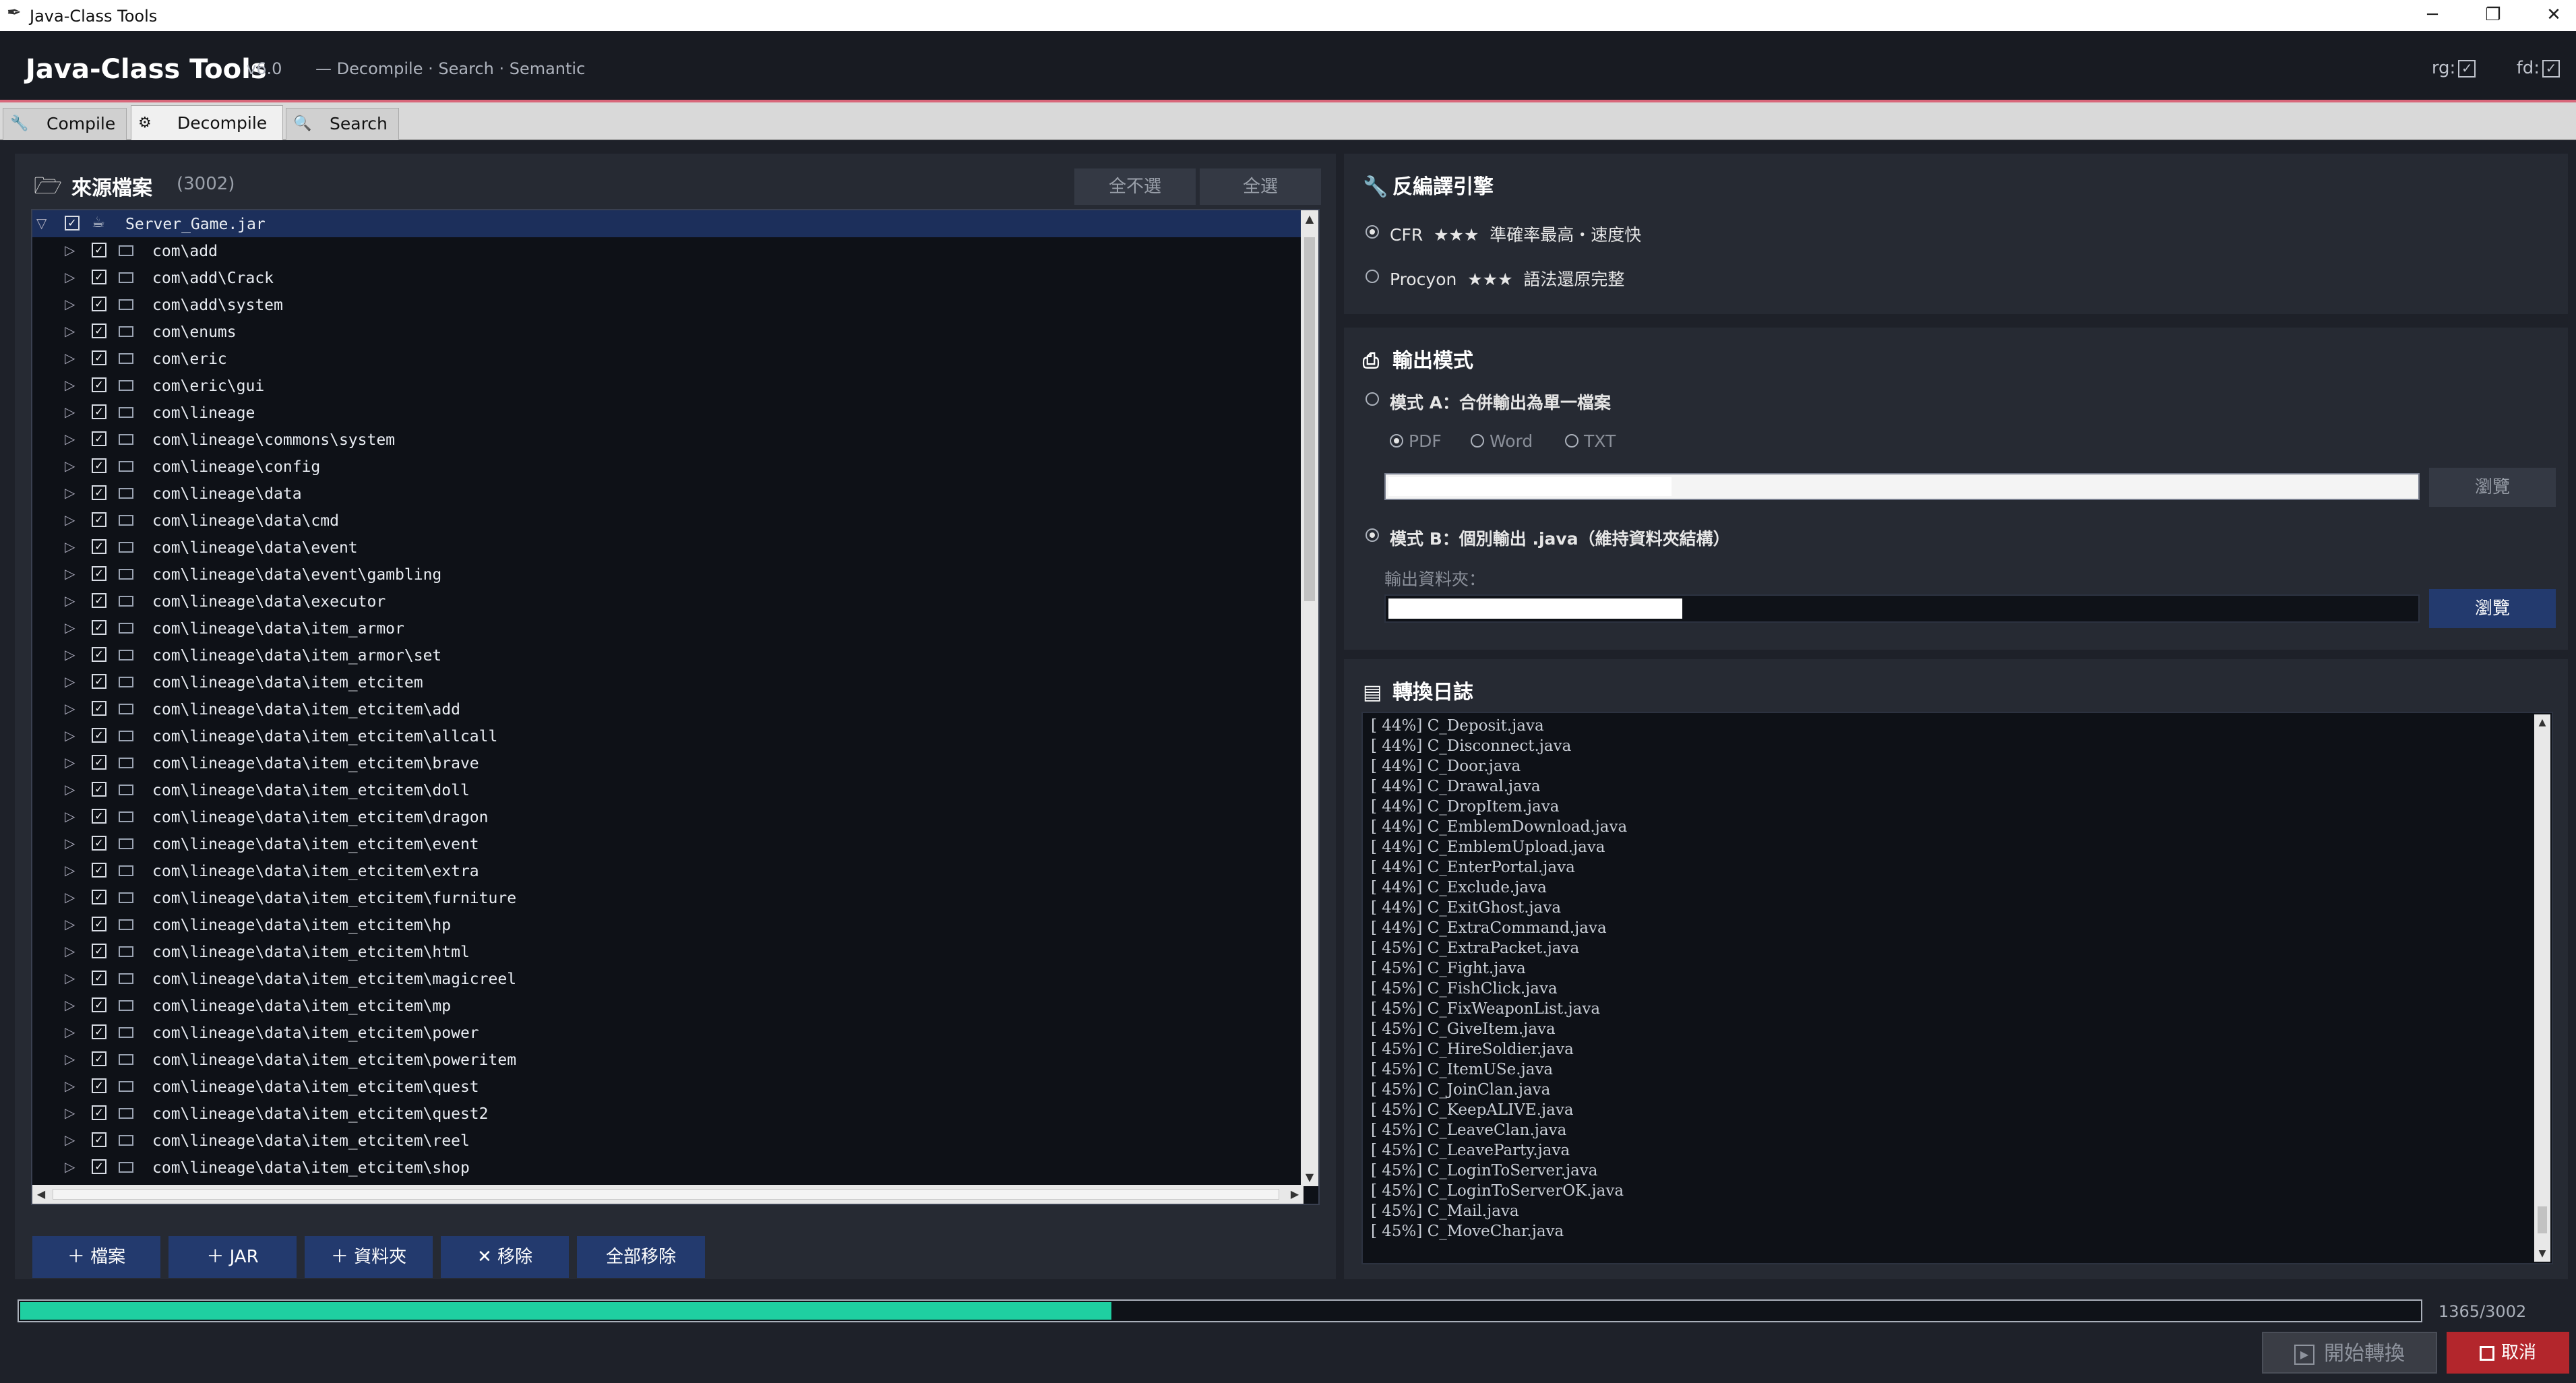 This screenshot has width=2576, height=1383. I want to click on tree-package-row: ▷ ✓ com\lineage\data\item_etcitem\quest2, so click(667, 1113).